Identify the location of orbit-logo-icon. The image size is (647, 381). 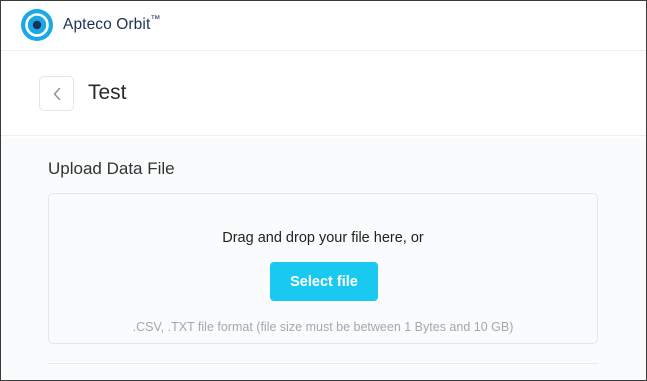
(37, 25).